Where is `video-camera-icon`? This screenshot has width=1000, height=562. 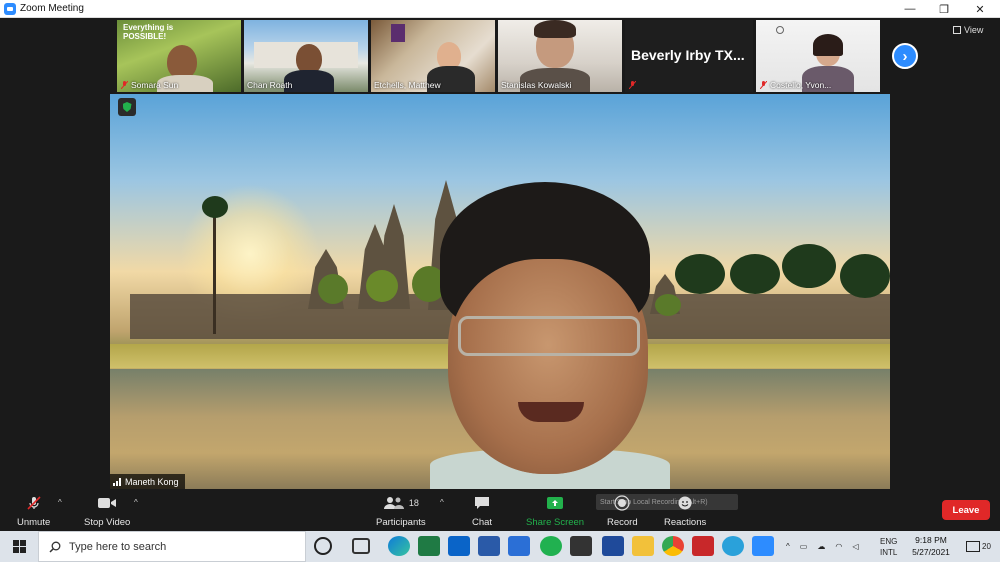
video-camera-icon is located at coordinates (107, 503).